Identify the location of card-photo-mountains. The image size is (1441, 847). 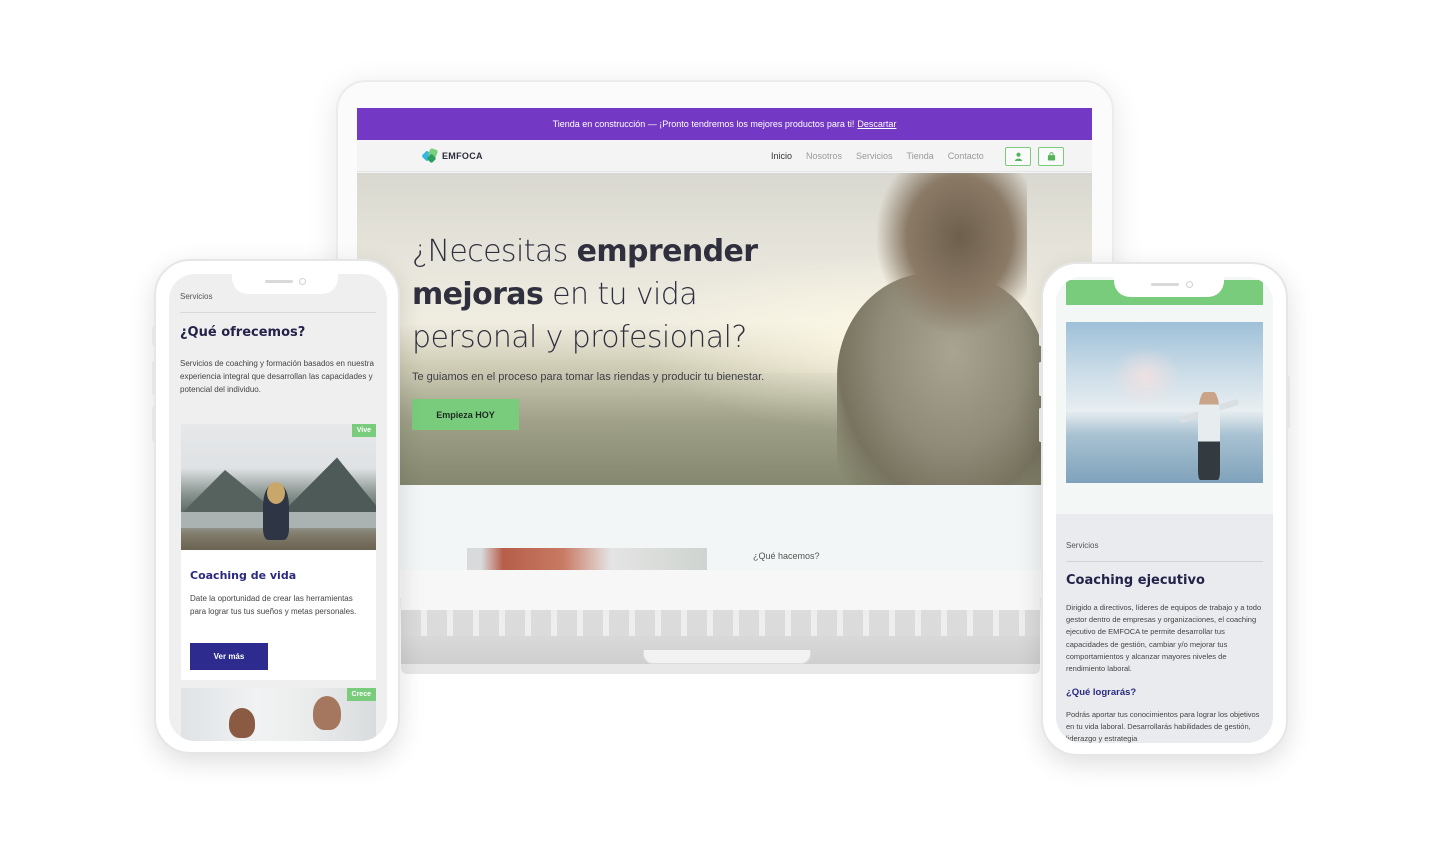
(278, 487).